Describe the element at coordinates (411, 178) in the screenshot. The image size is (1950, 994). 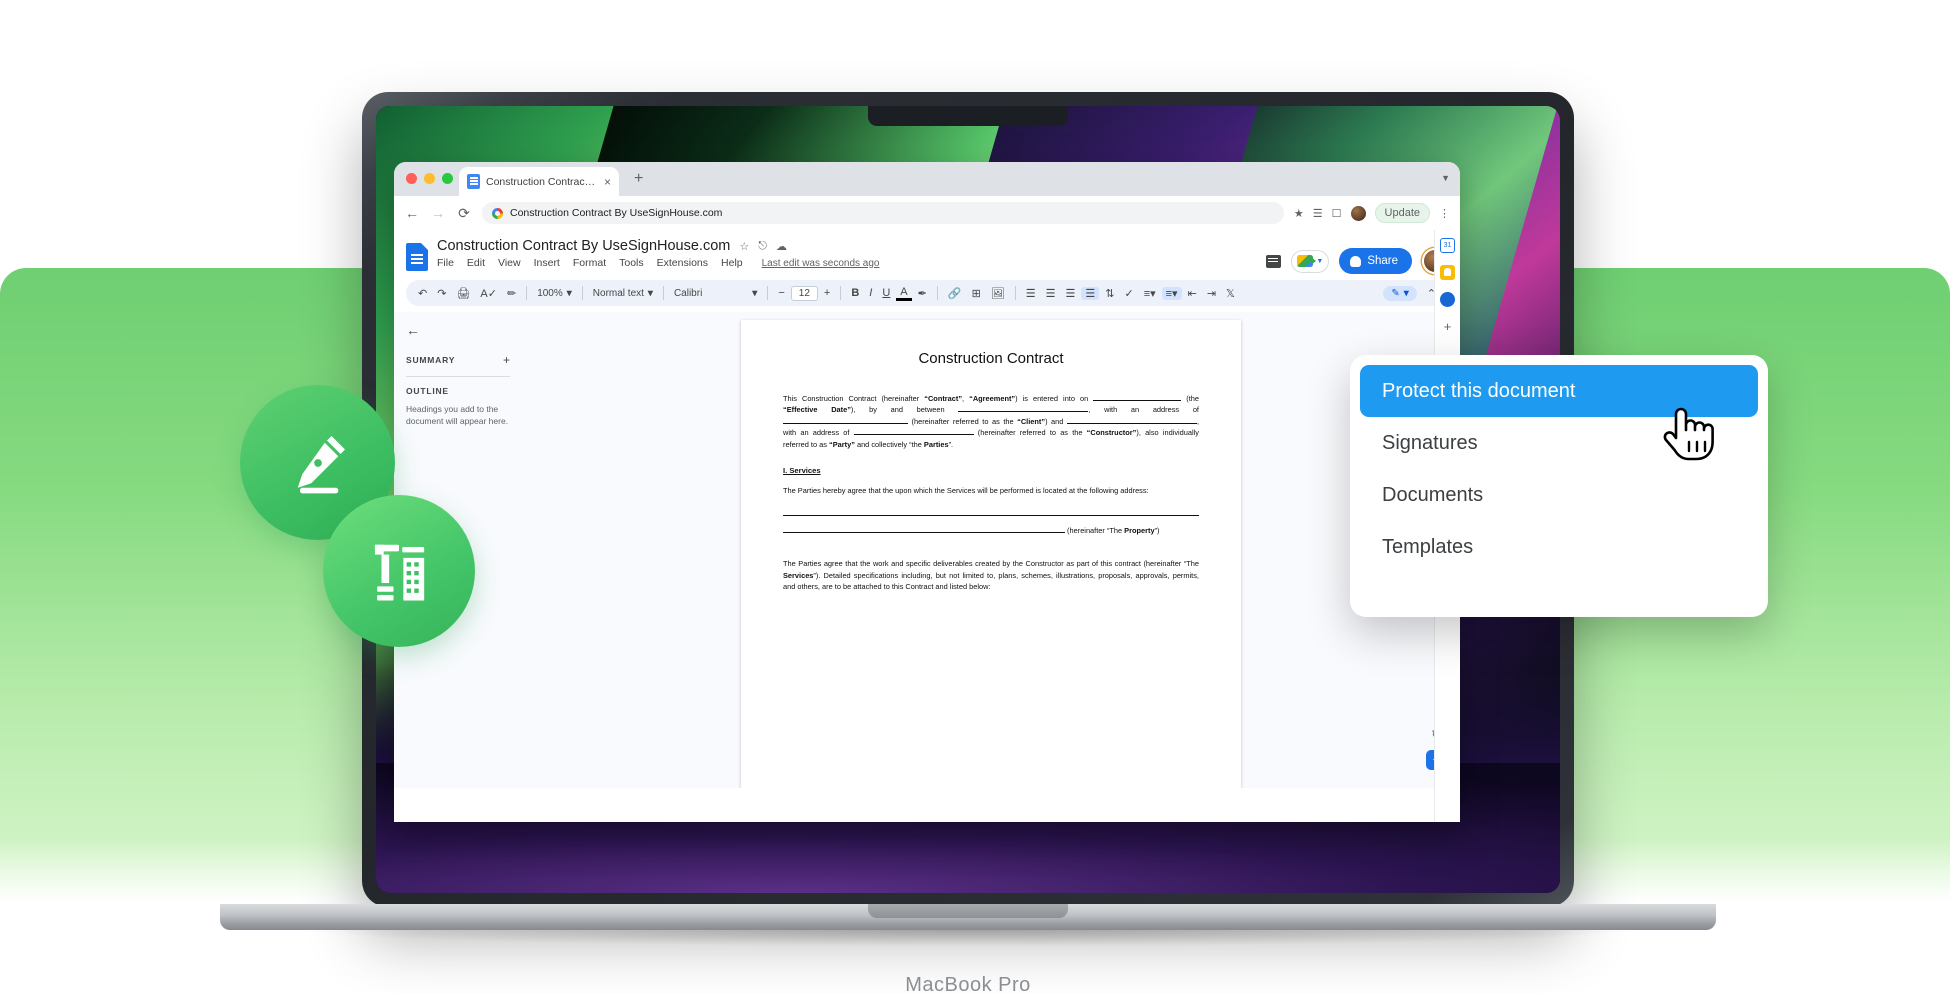
I see `close-window-button` at that location.